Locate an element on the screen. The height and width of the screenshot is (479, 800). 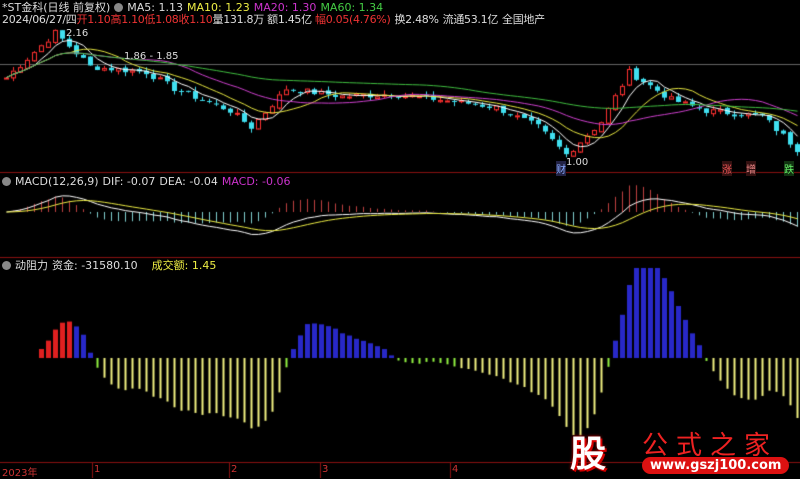
indicator-header: 动阻力 资金: -31580.10 成交额: 1.45 is located at coordinates (111, 265).